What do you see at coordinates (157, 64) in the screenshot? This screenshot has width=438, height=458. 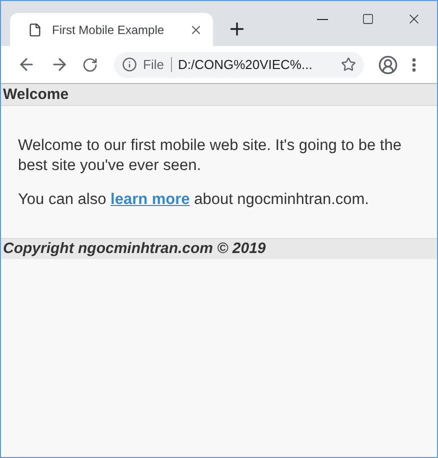 I see `scheme-label: File` at bounding box center [157, 64].